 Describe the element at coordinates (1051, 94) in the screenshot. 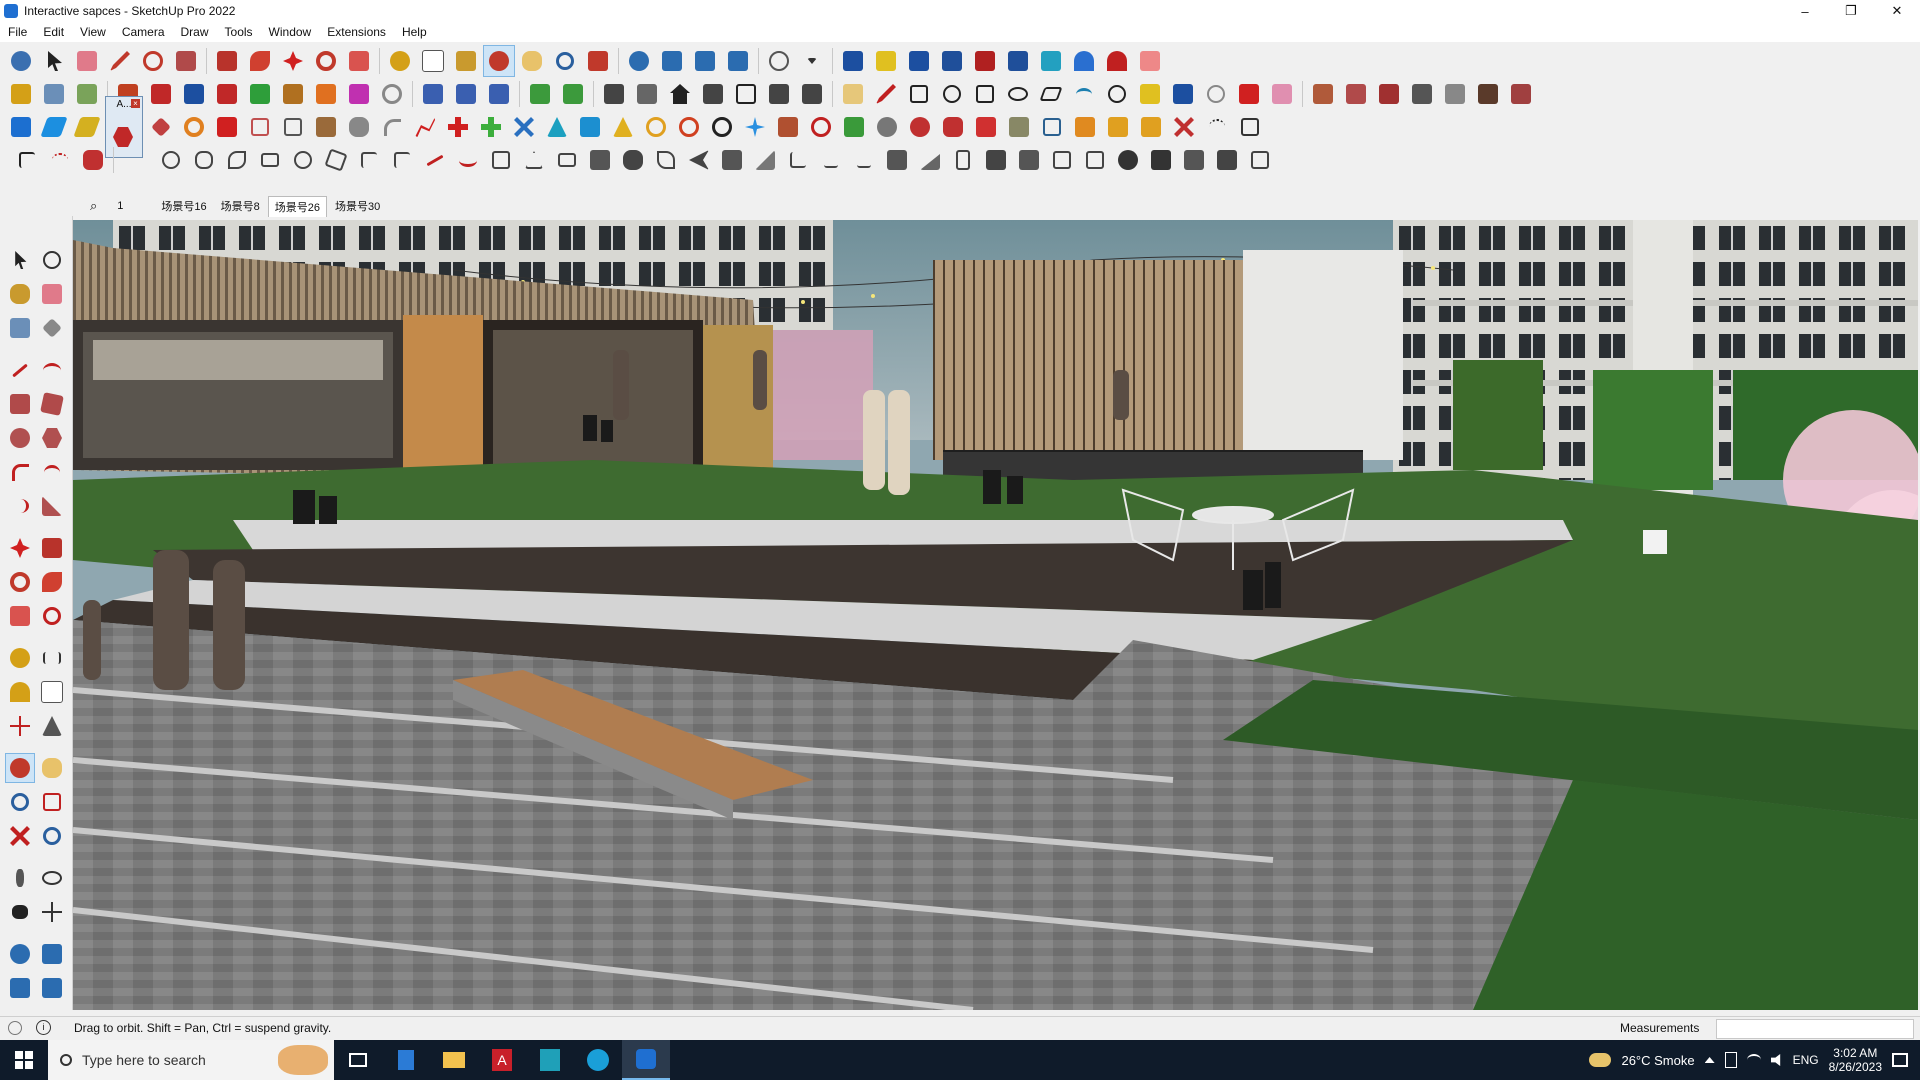

I see `shape-parallelogram-icon` at that location.